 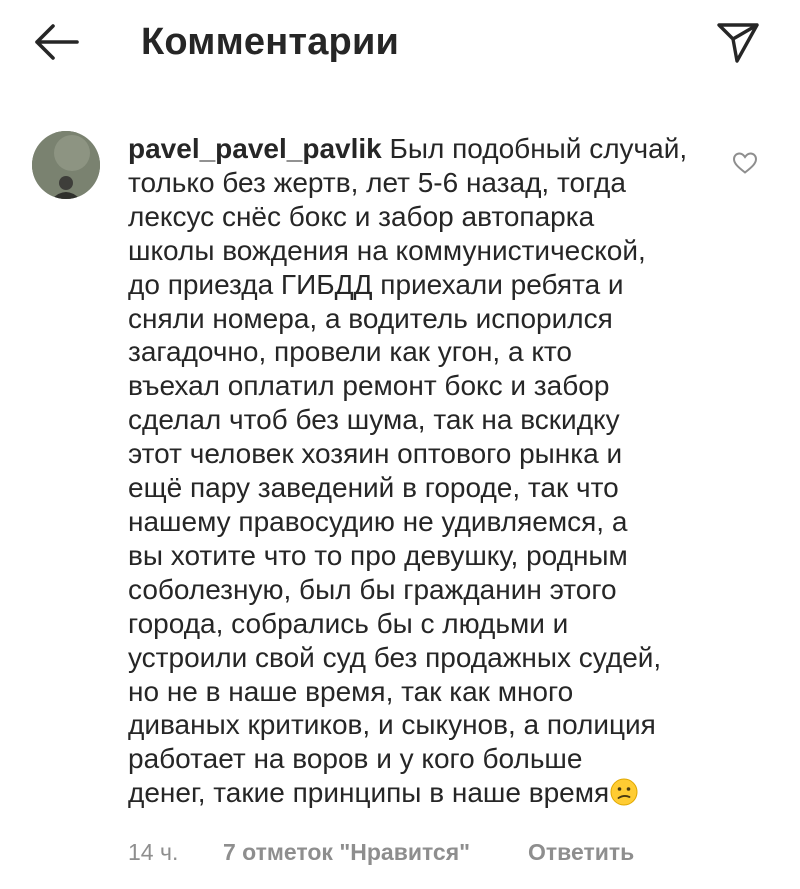 What do you see at coordinates (581, 852) in the screenshot?
I see `reply-button: Ответить` at bounding box center [581, 852].